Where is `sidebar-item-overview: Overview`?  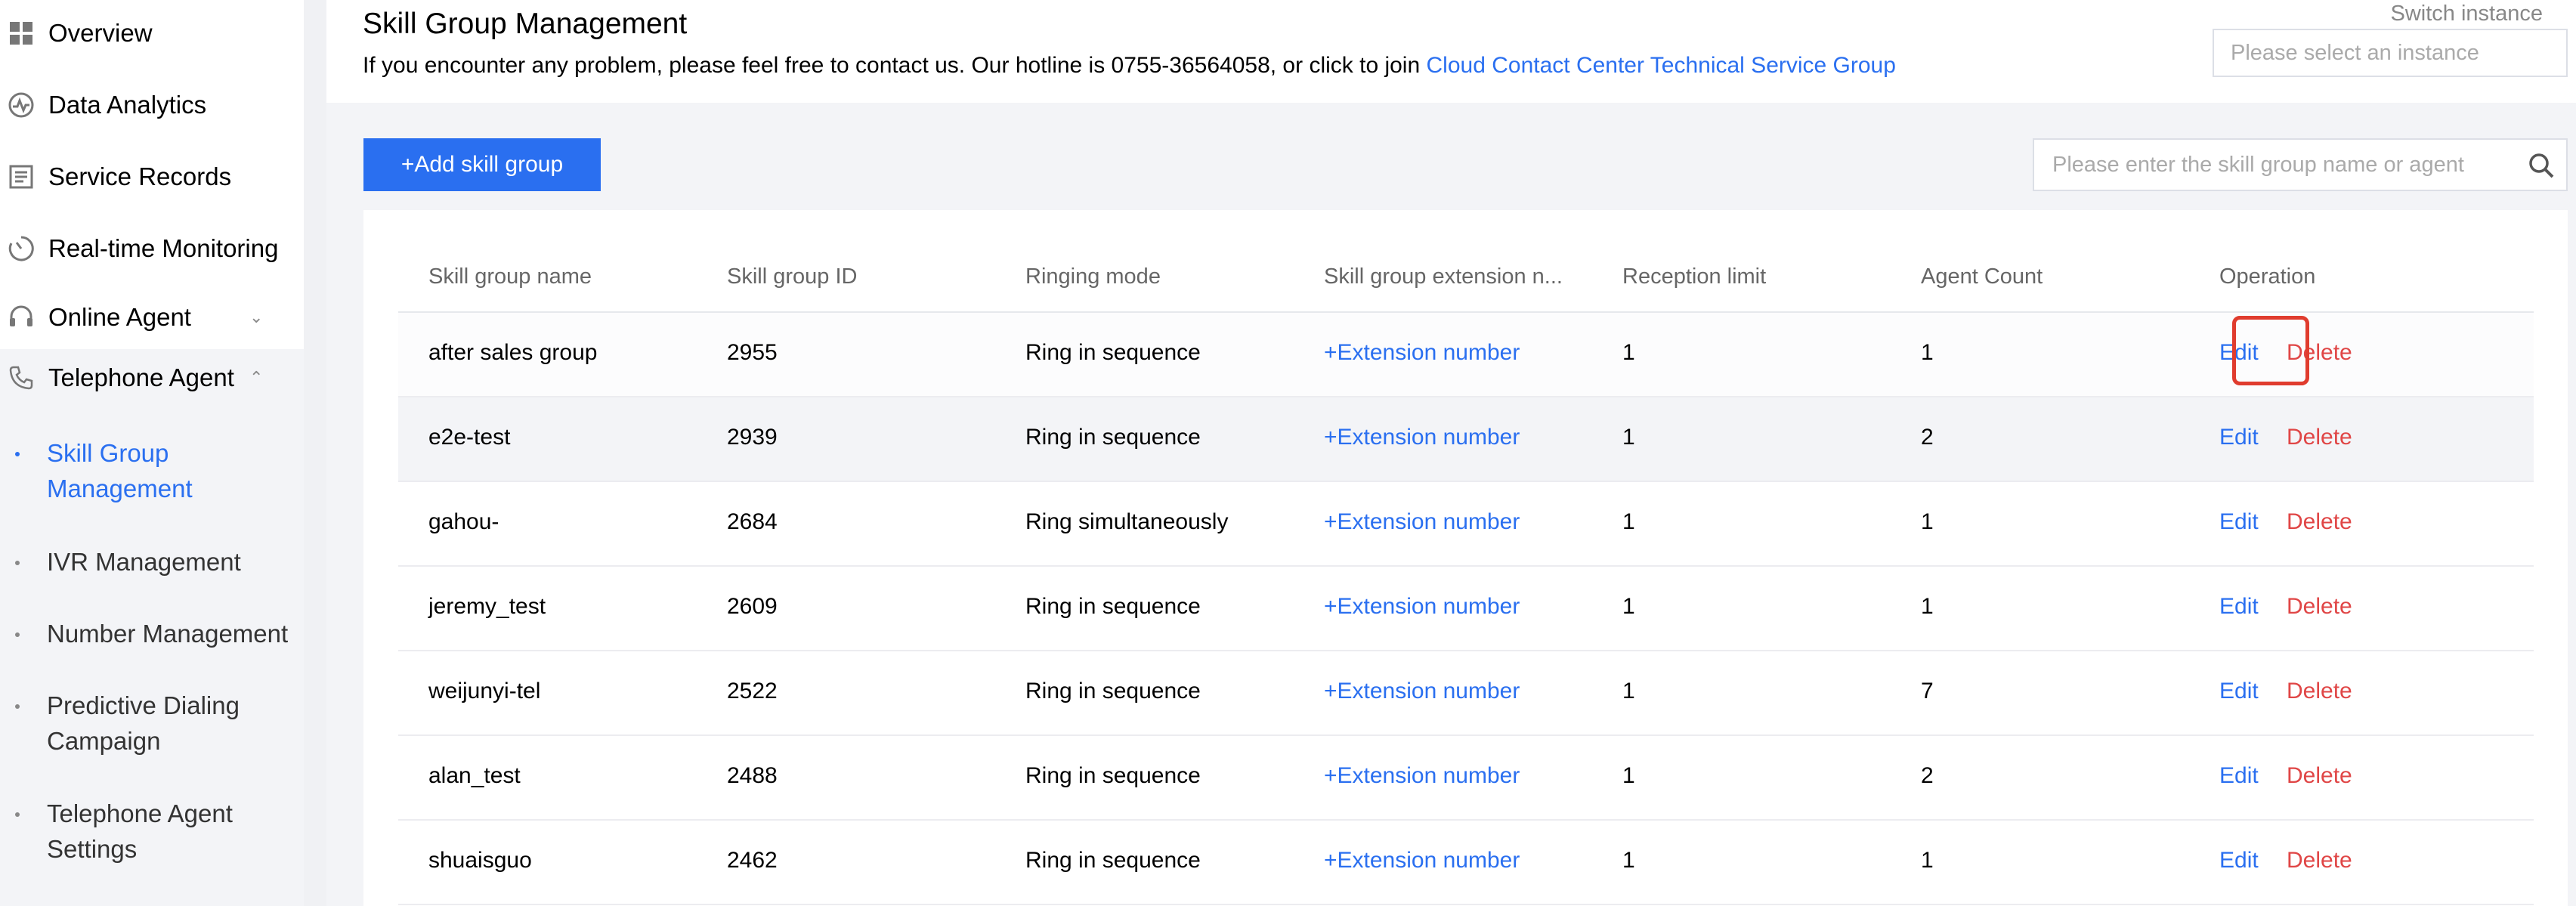
sidebar-item-overview: Overview is located at coordinates (152, 33).